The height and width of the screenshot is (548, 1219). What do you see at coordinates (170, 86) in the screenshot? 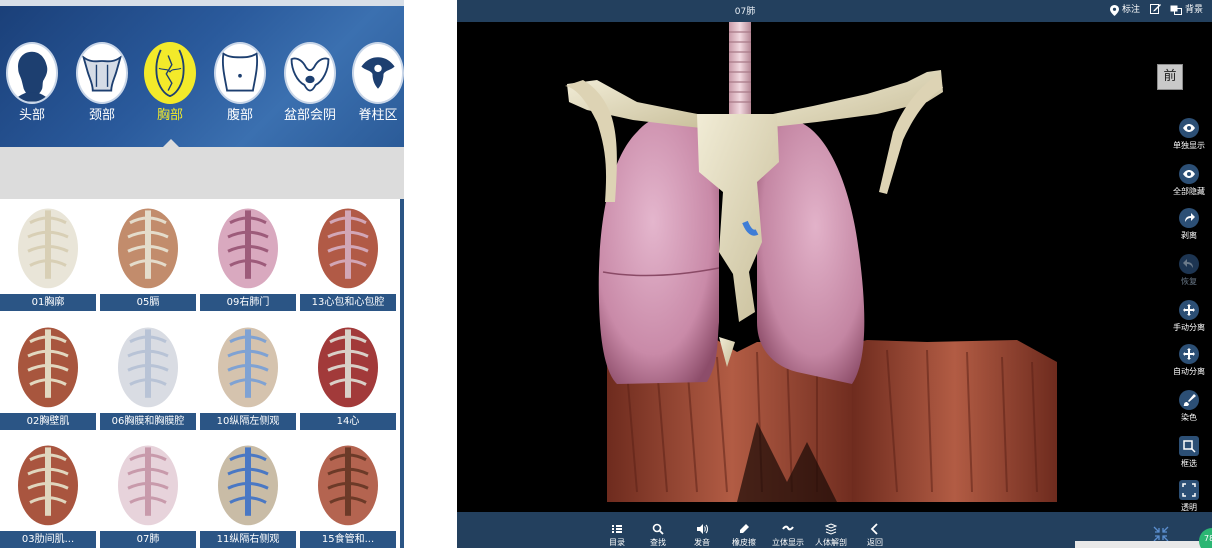
I see `region-chest: 胸部` at bounding box center [170, 86].